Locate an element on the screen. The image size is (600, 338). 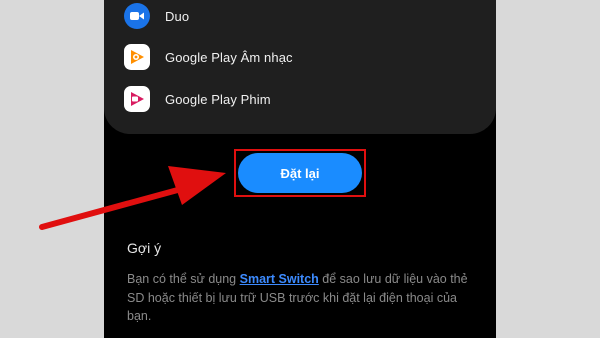
duo-video-icon is located at coordinates (137, 16).